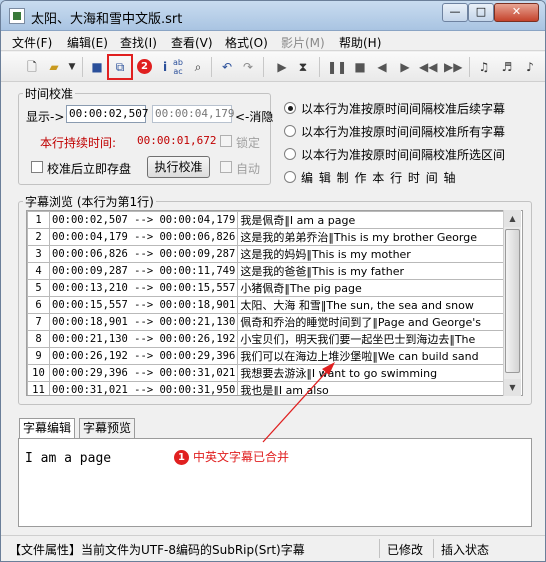  I want to click on auto-label: 自动, so click(248, 169).